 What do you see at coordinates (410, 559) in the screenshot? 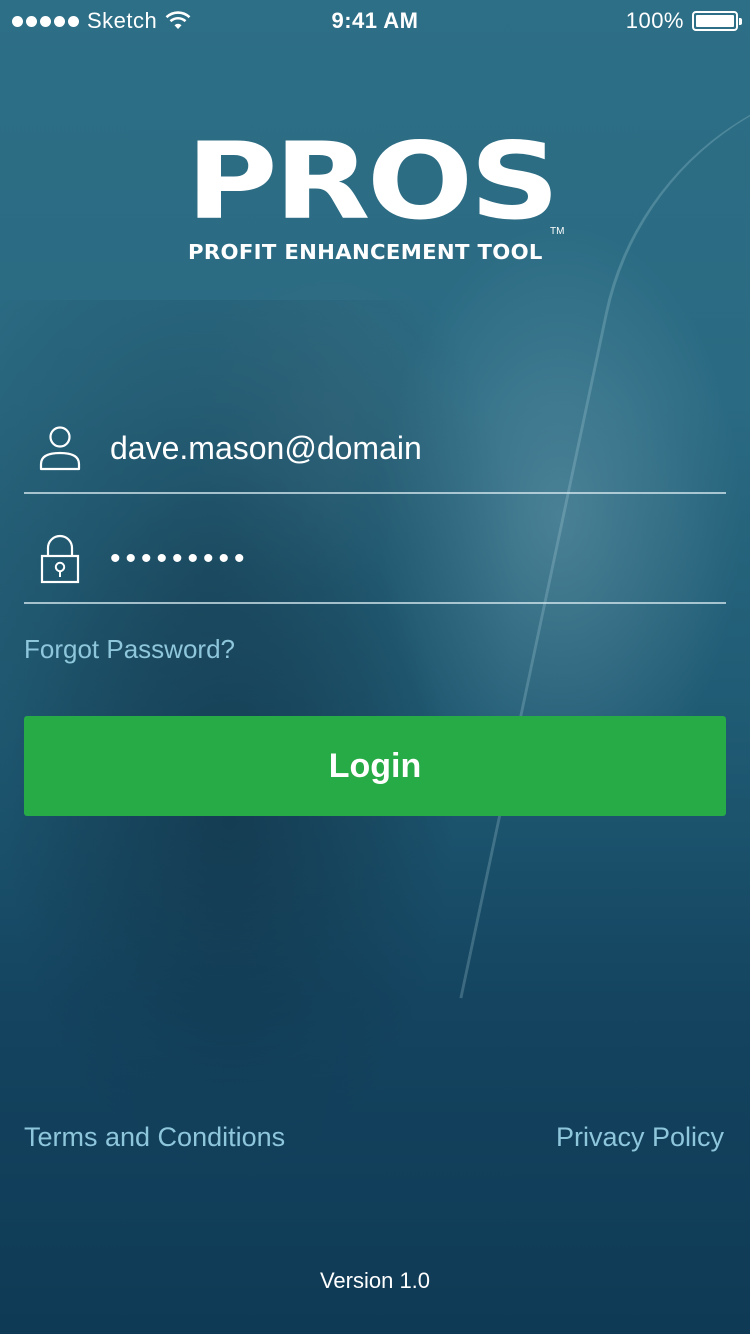
I see `password-input: •••••••••` at bounding box center [410, 559].